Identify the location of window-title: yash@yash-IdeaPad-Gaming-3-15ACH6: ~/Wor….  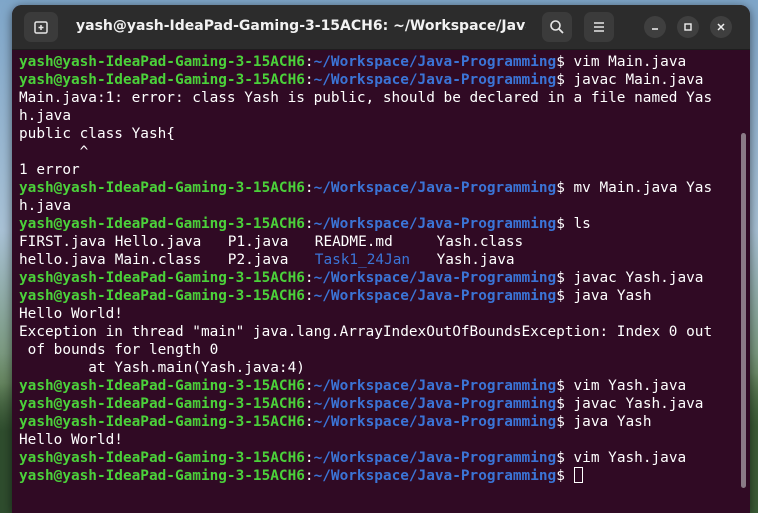
(301, 26).